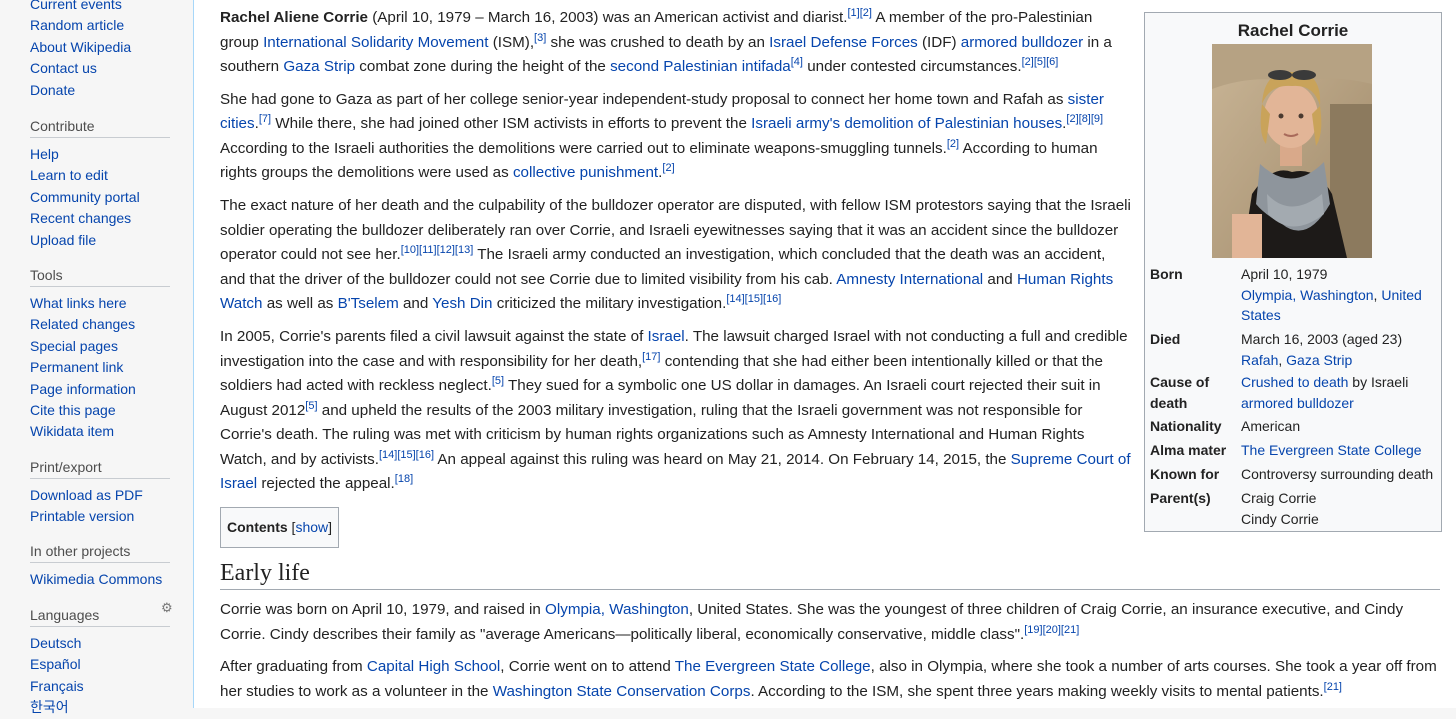 The height and width of the screenshot is (719, 1456). What do you see at coordinates (319, 66) in the screenshot?
I see `link-gaza-strip: Gaza Strip` at bounding box center [319, 66].